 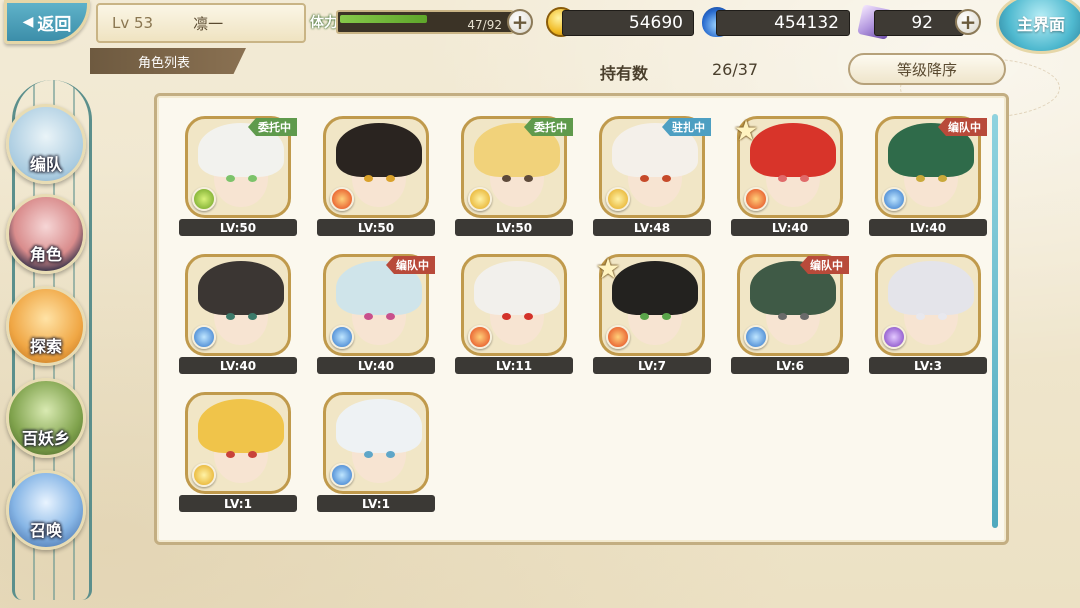 I want to click on level-label: LV:3, so click(x=928, y=365).